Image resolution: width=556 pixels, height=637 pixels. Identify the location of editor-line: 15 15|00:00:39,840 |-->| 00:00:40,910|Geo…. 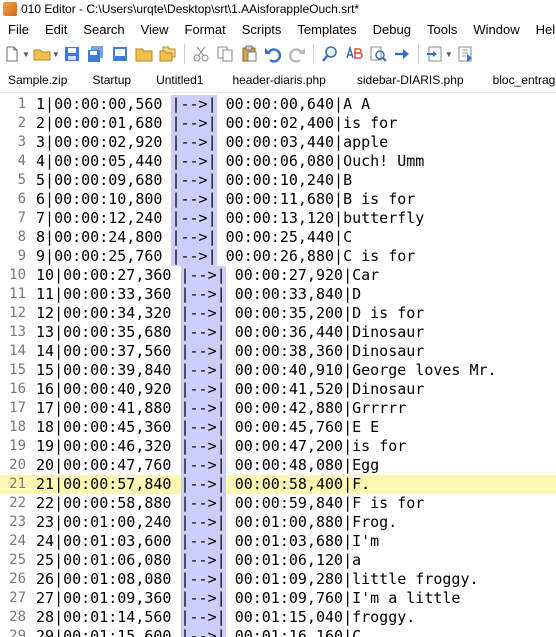
(278, 370).